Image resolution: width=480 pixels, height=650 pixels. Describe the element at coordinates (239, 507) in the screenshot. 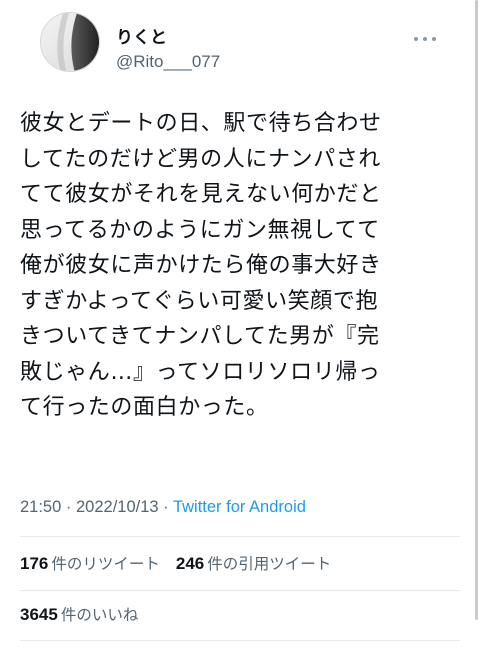

I see `tweet-source-link: Twitter for Android` at that location.